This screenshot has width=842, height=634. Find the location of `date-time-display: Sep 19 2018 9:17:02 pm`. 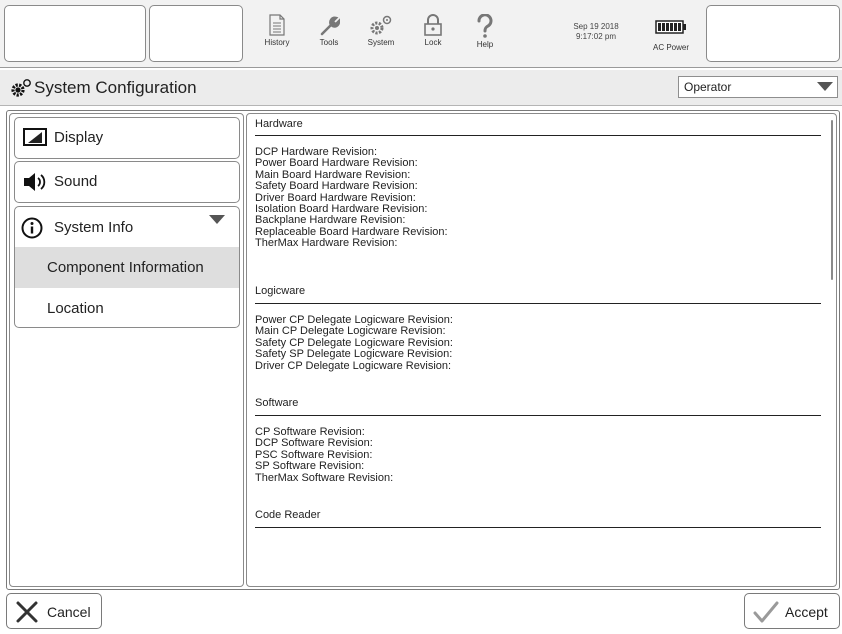

date-time-display: Sep 19 2018 9:17:02 pm is located at coordinates (596, 32).